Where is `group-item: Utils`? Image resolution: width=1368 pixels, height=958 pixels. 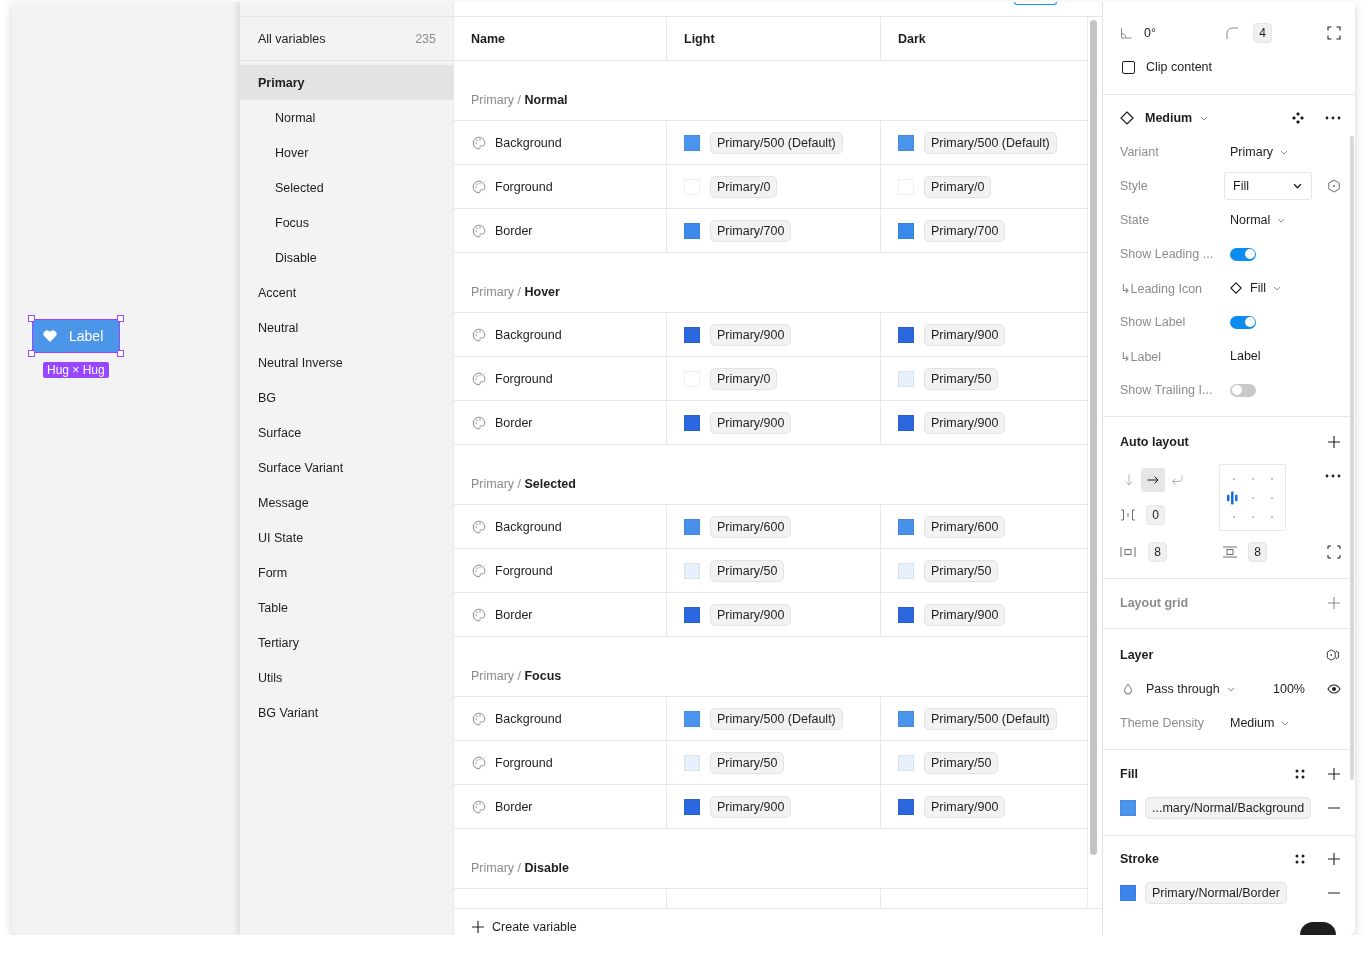 group-item: Utils is located at coordinates (346, 677).